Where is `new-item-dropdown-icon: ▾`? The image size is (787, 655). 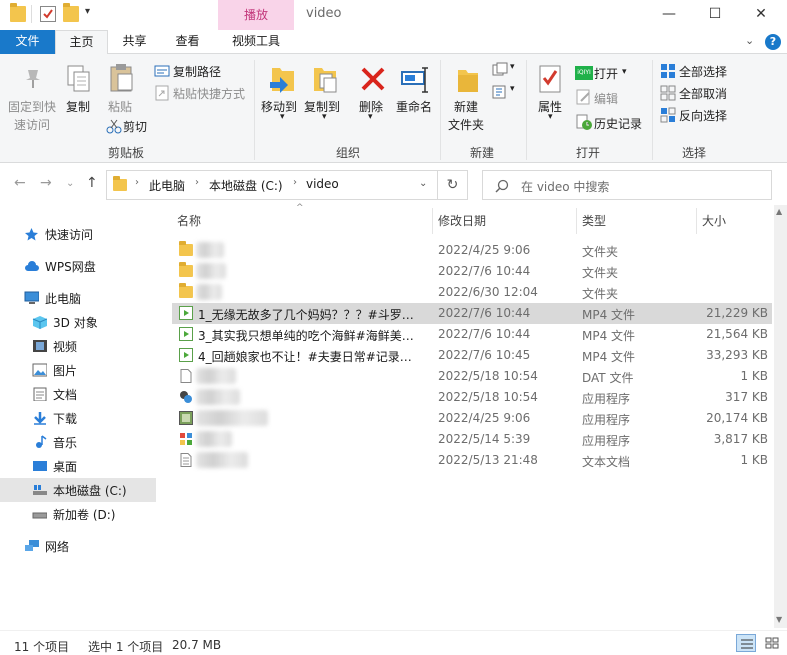
new-item-dropdown-icon: ▾ is located at coordinates (512, 67).